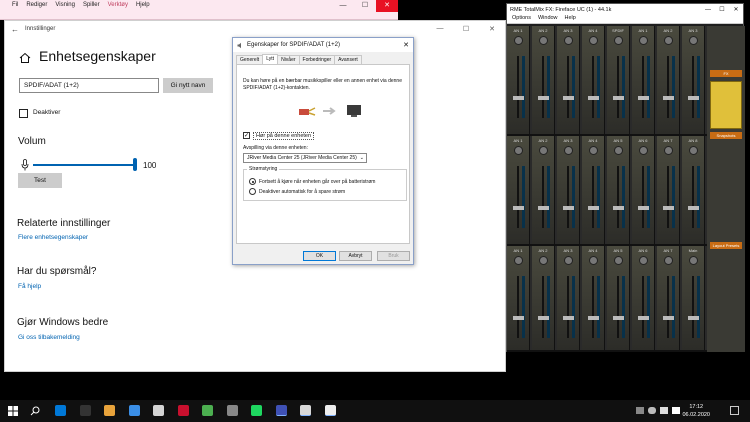  I want to click on volume-slider-track, so click(84, 165).